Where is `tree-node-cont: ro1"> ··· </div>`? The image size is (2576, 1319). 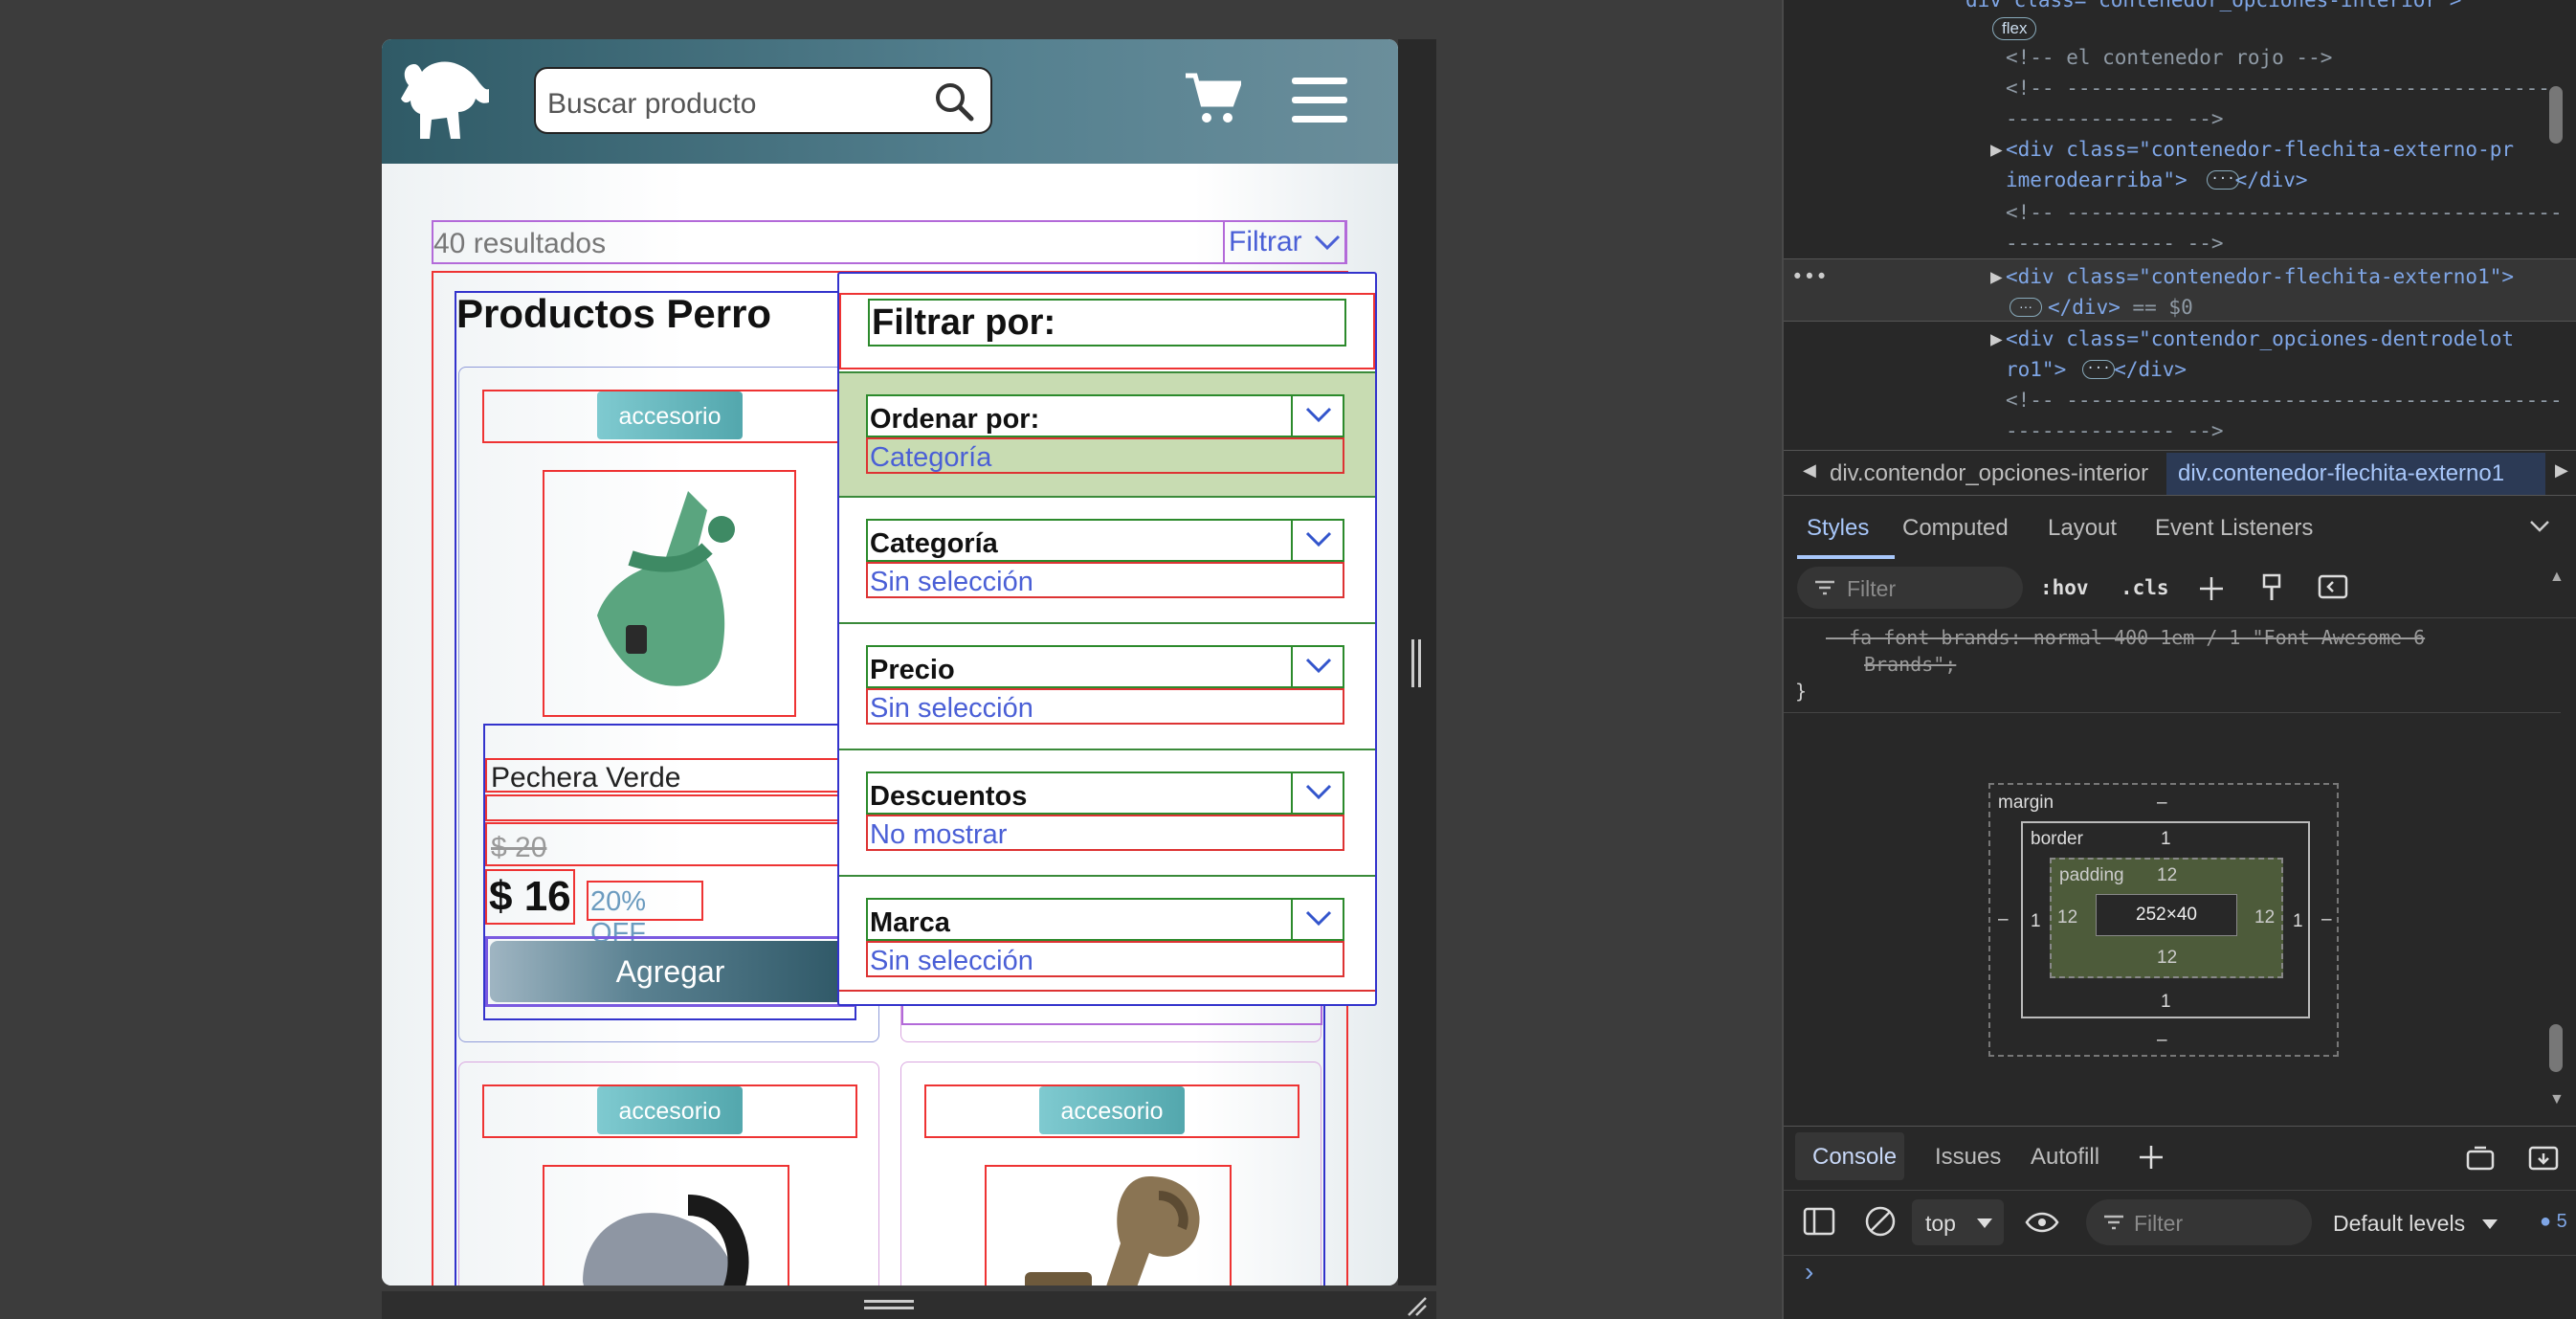
tree-node-cont: ro1"> ··· </div> is located at coordinates (2096, 369).